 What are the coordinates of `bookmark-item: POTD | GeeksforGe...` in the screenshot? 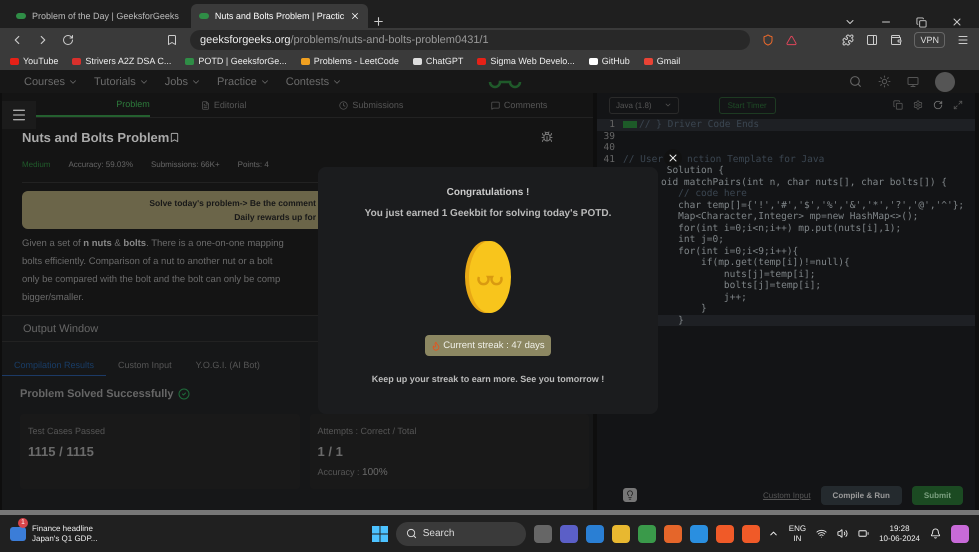 It's located at (236, 61).